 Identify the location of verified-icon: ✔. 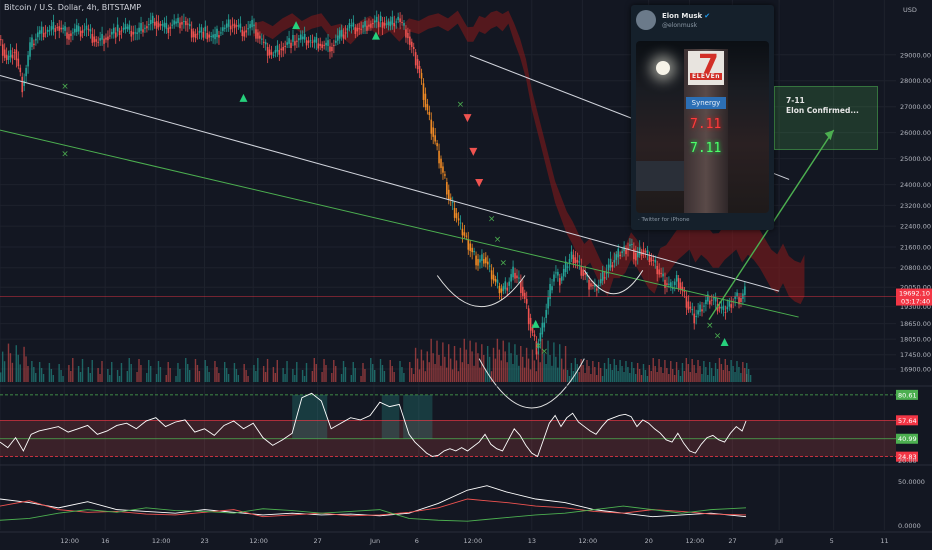
(707, 16).